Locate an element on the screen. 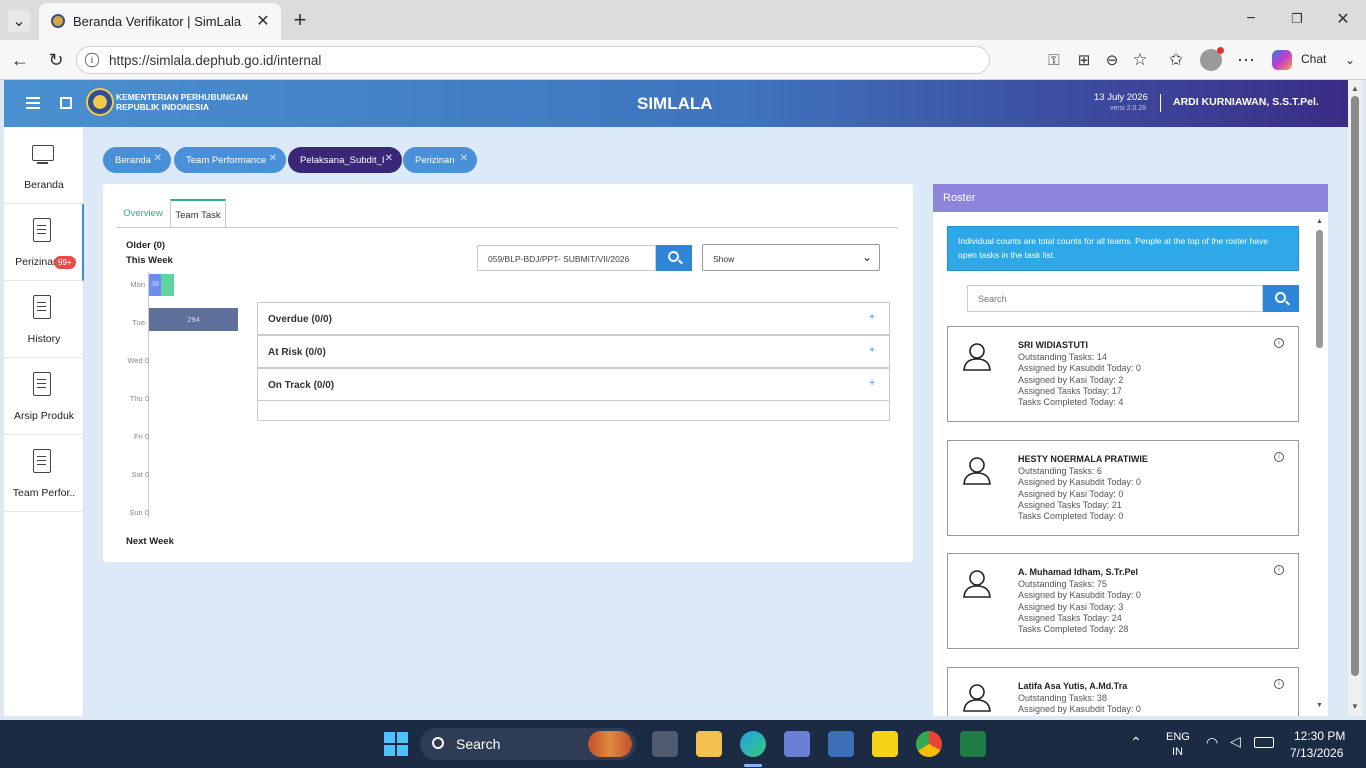 This screenshot has width=1366, height=768. start-button is located at coordinates (396, 744).